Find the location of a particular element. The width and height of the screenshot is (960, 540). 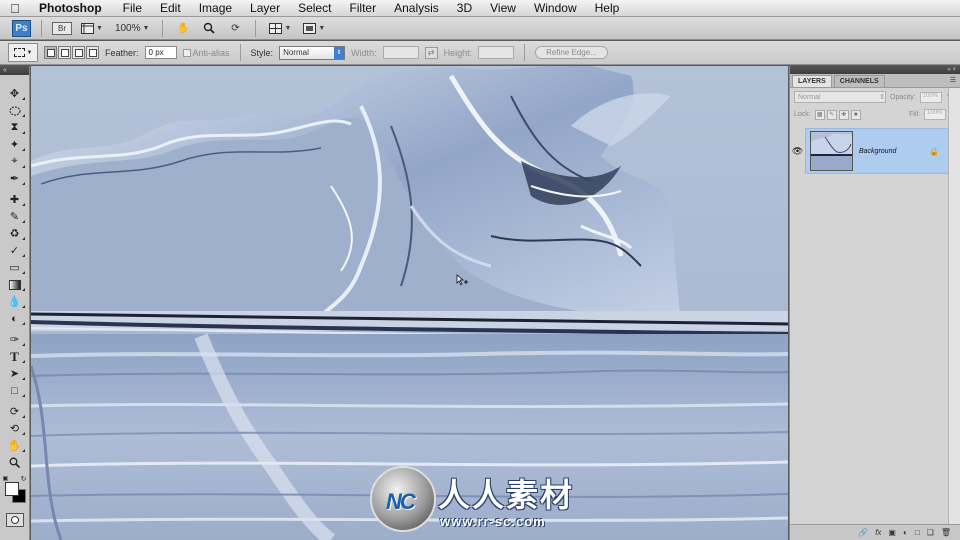

brush-tool: ✎ is located at coordinates (15, 216).